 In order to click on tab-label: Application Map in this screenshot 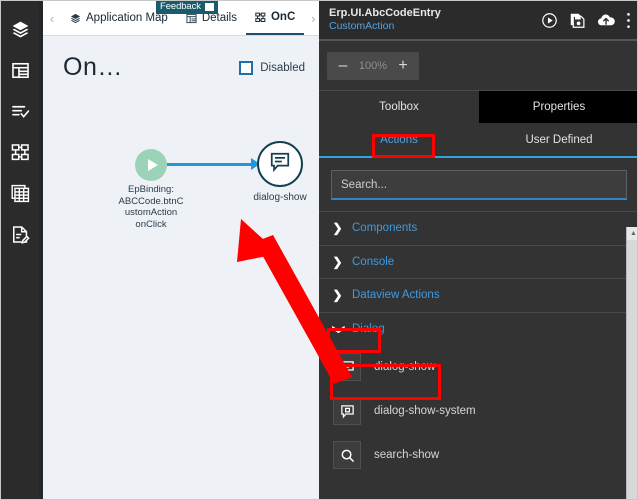, I will do `click(127, 18)`.